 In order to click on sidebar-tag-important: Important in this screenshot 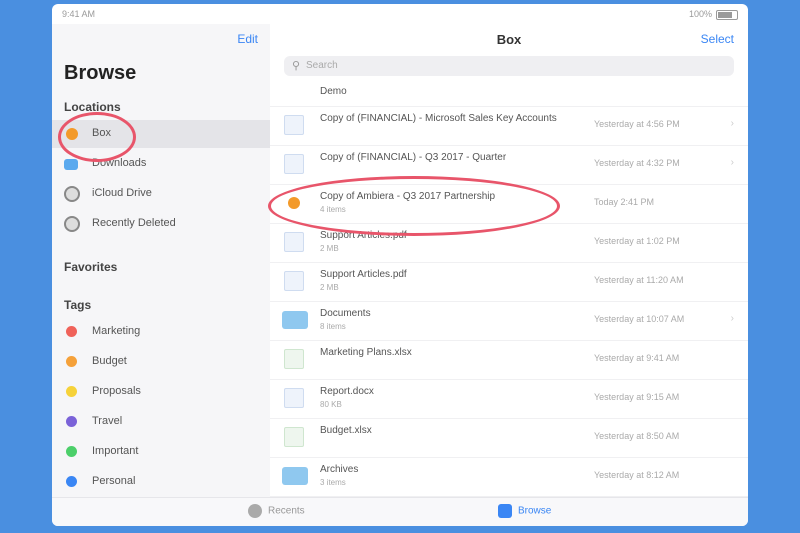, I will do `click(161, 452)`.